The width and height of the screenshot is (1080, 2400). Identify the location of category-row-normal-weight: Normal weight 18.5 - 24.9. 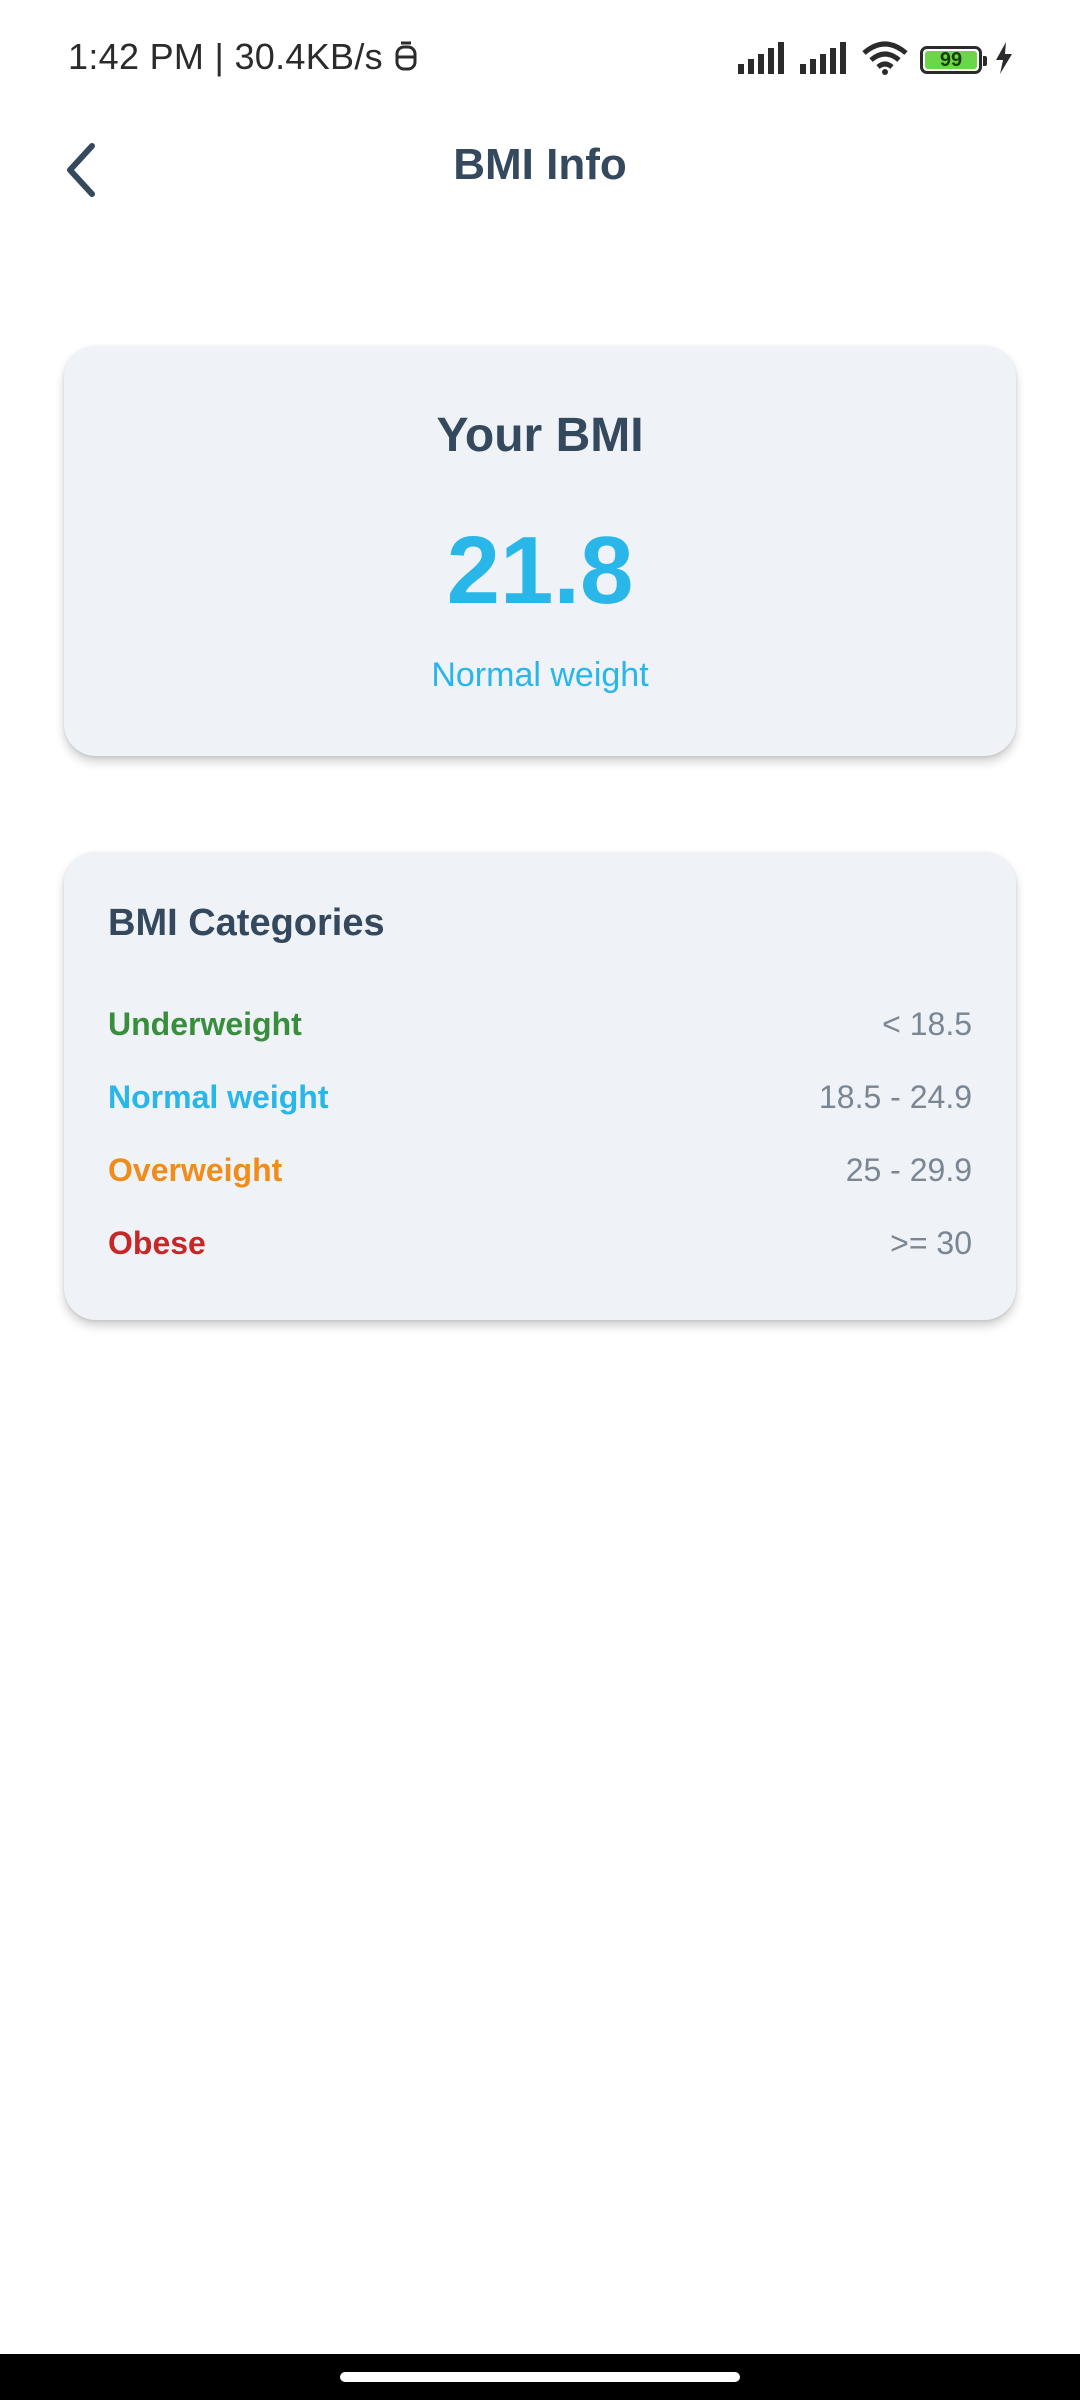
(540, 1097).